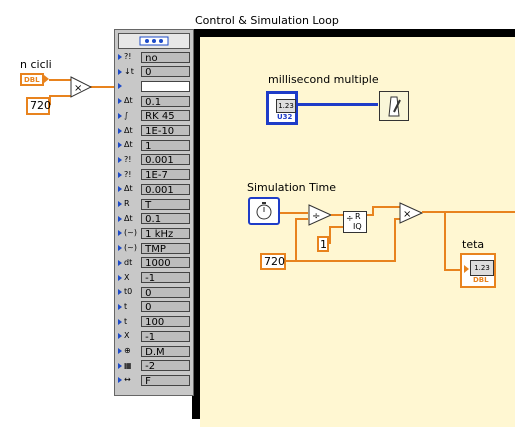 Image resolution: width=515 pixels, height=427 pixels. I want to click on ms-multiple-label: millisecond multiple, so click(323, 79).